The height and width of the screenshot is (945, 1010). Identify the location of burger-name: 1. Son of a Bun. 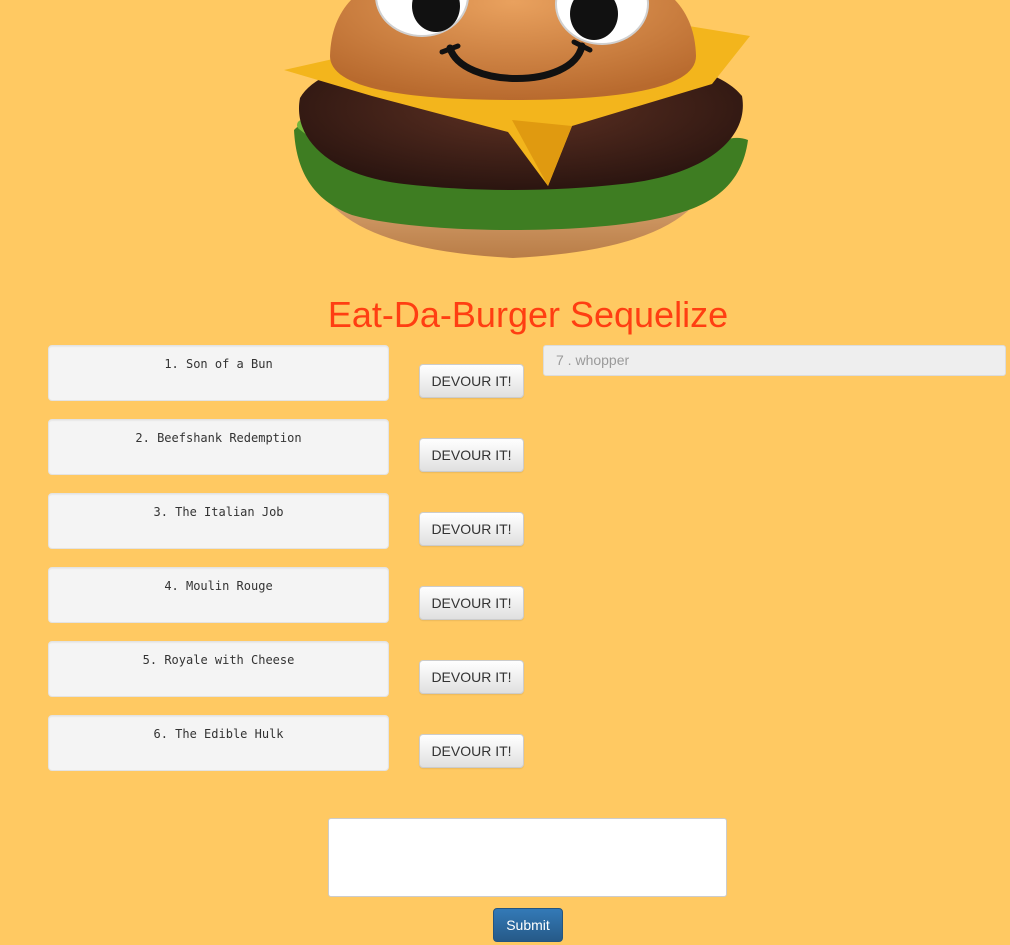
(218, 364).